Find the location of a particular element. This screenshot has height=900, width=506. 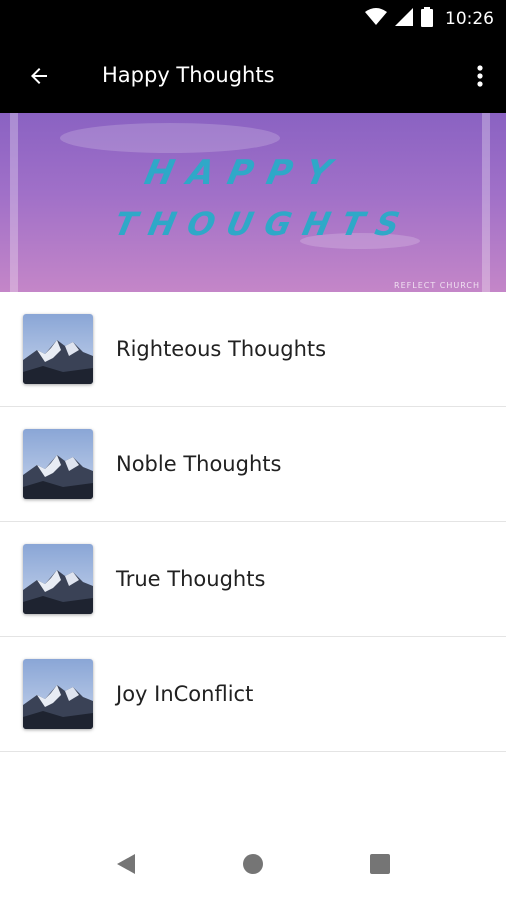

home-circle-icon is located at coordinates (253, 864).